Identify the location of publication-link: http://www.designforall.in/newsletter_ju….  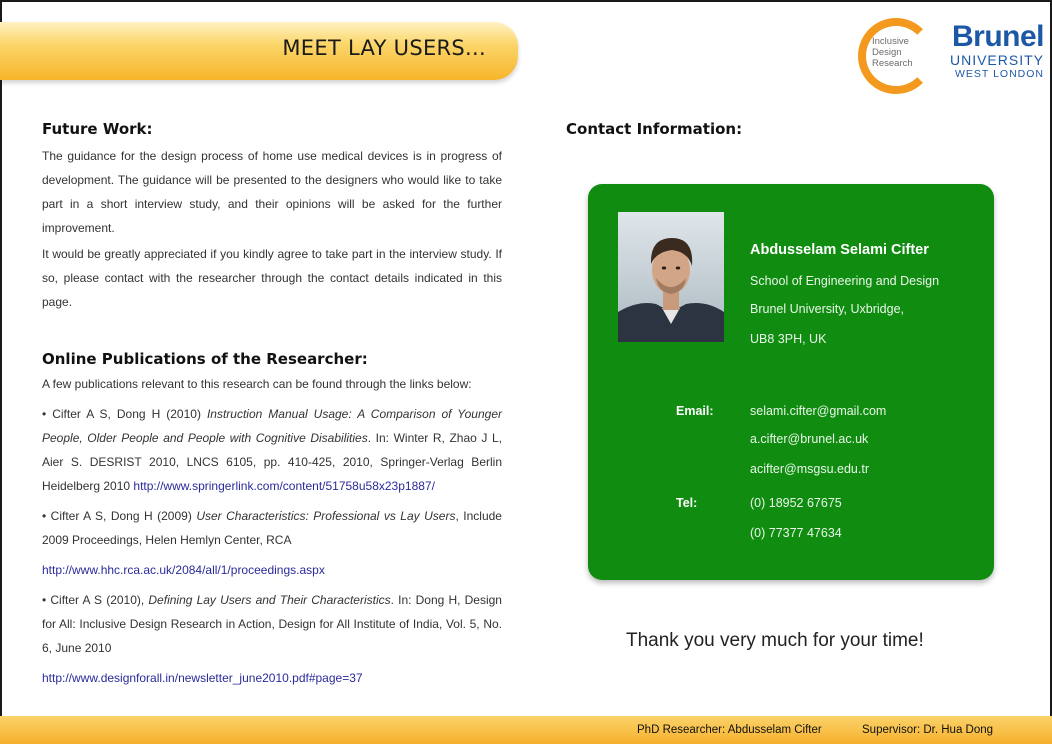
(272, 678).